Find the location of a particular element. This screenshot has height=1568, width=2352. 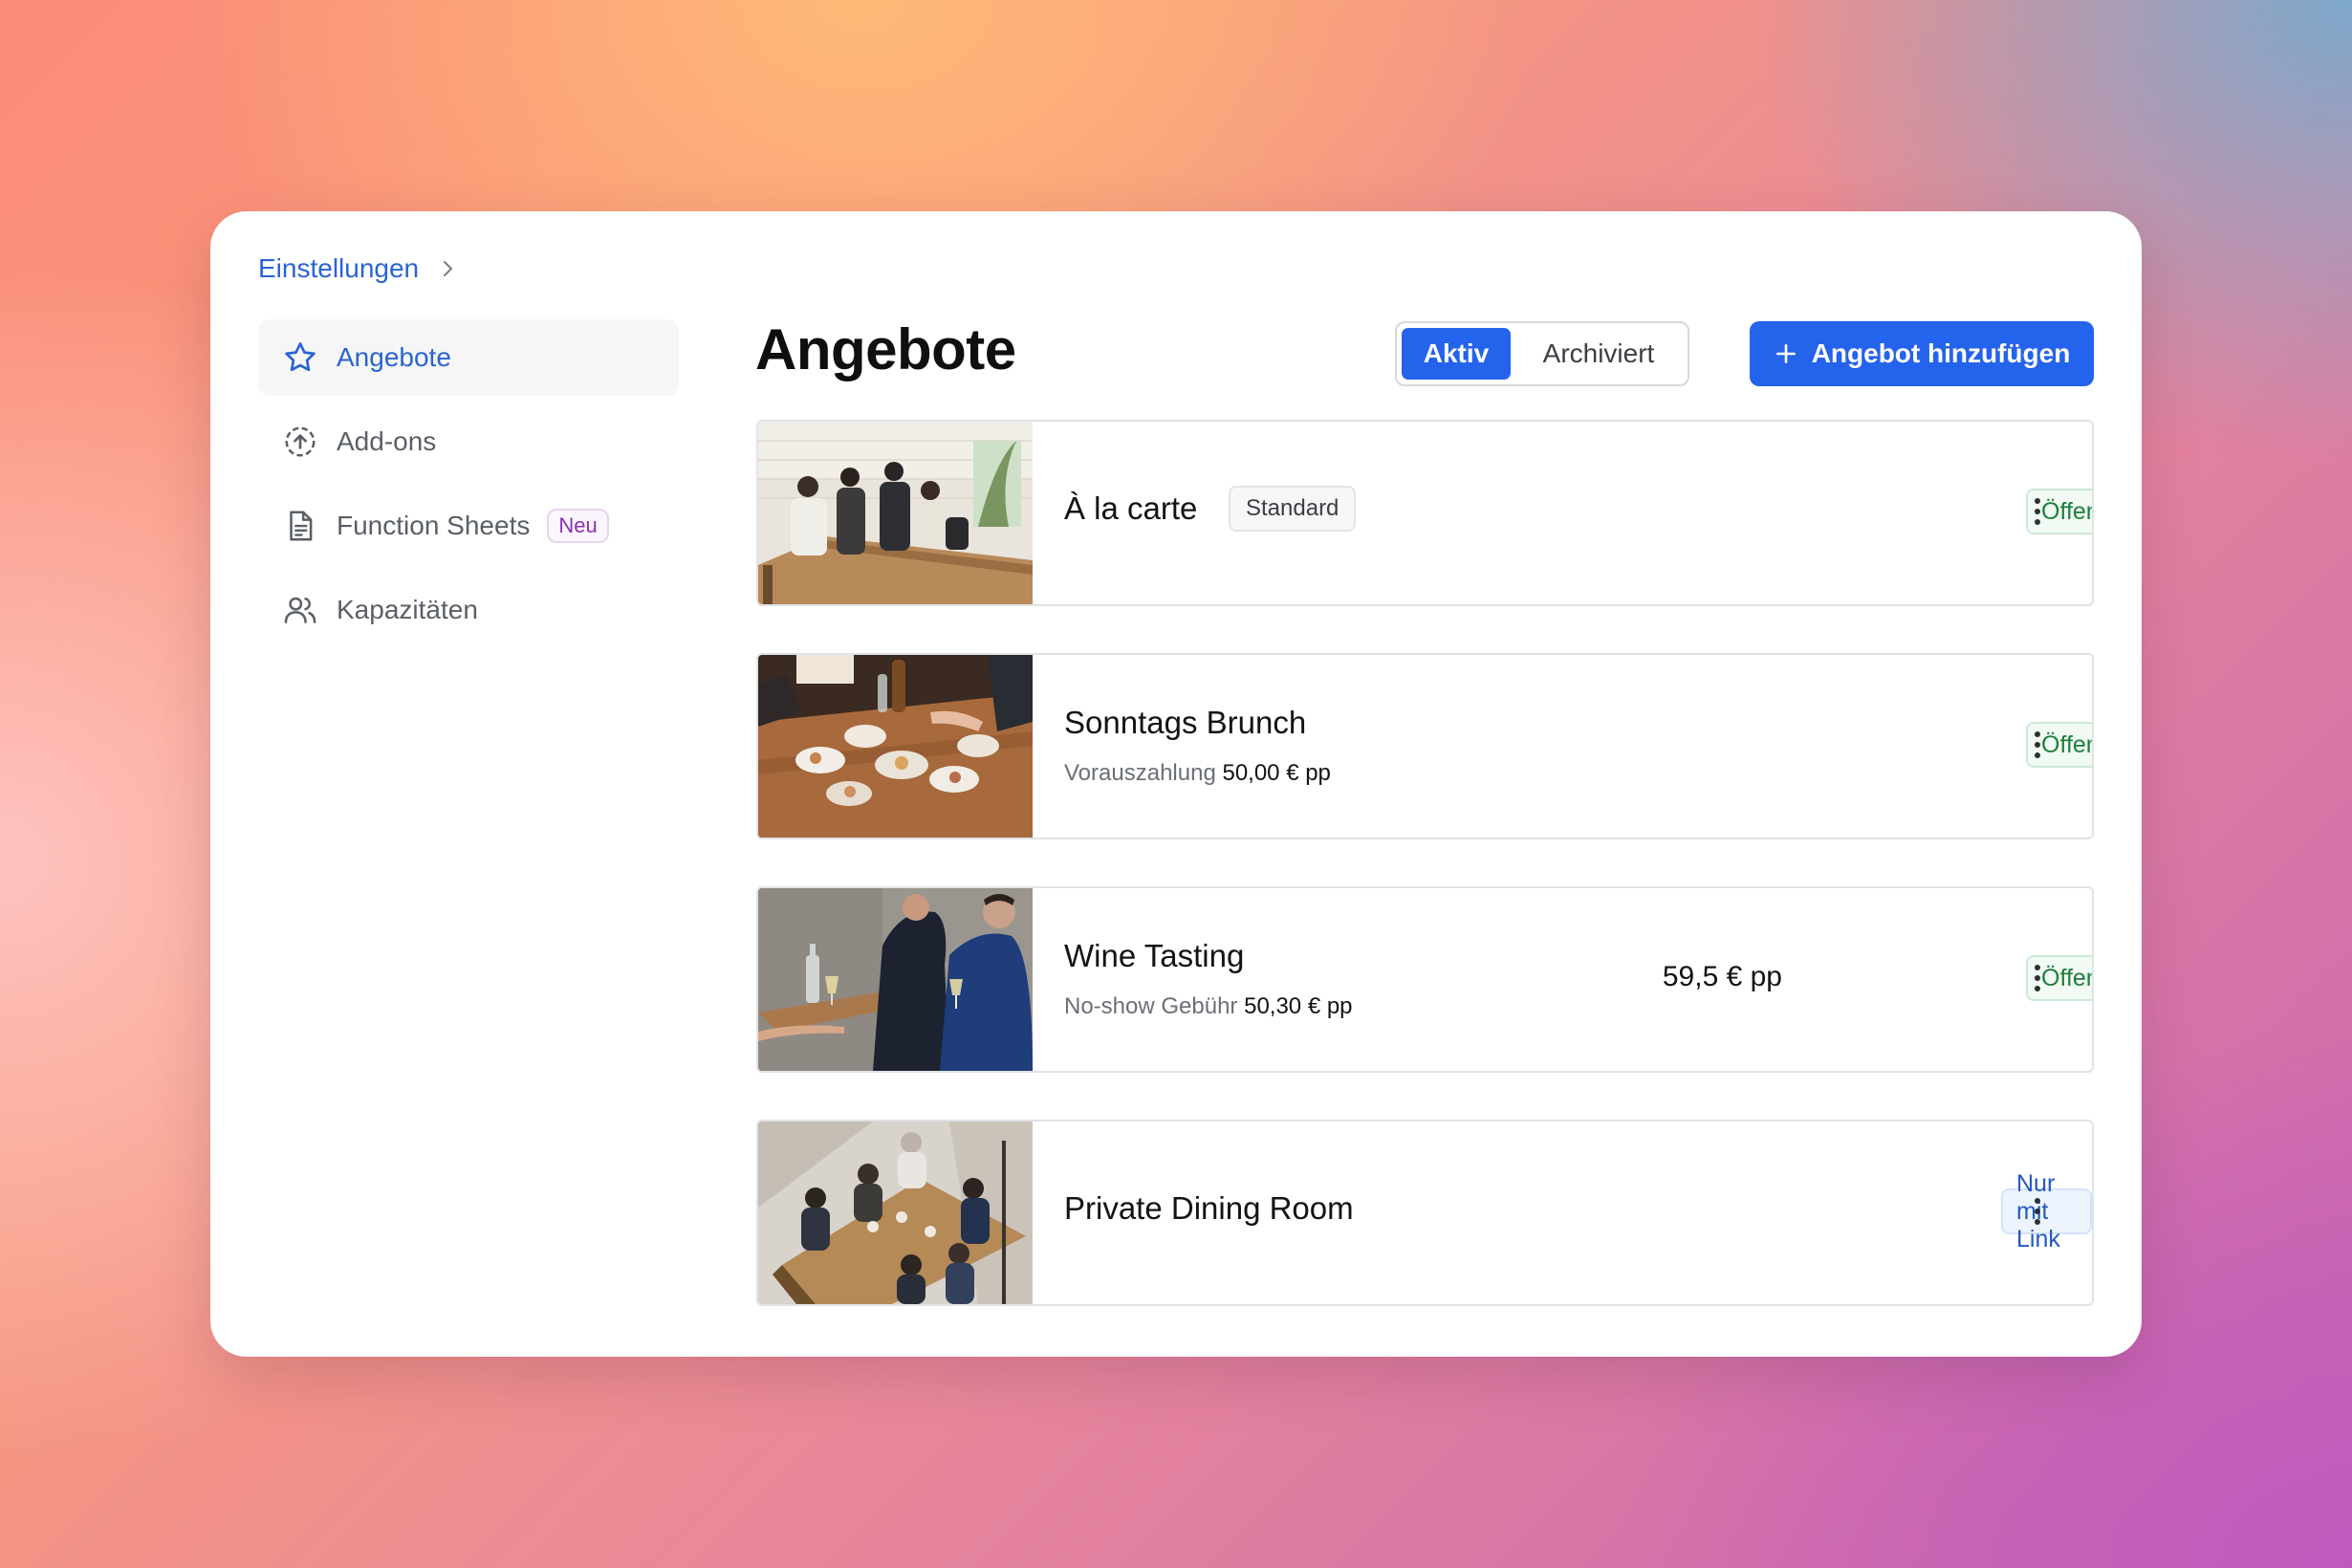

sidebar-item-add-ons: Add-ons is located at coordinates (468, 441).